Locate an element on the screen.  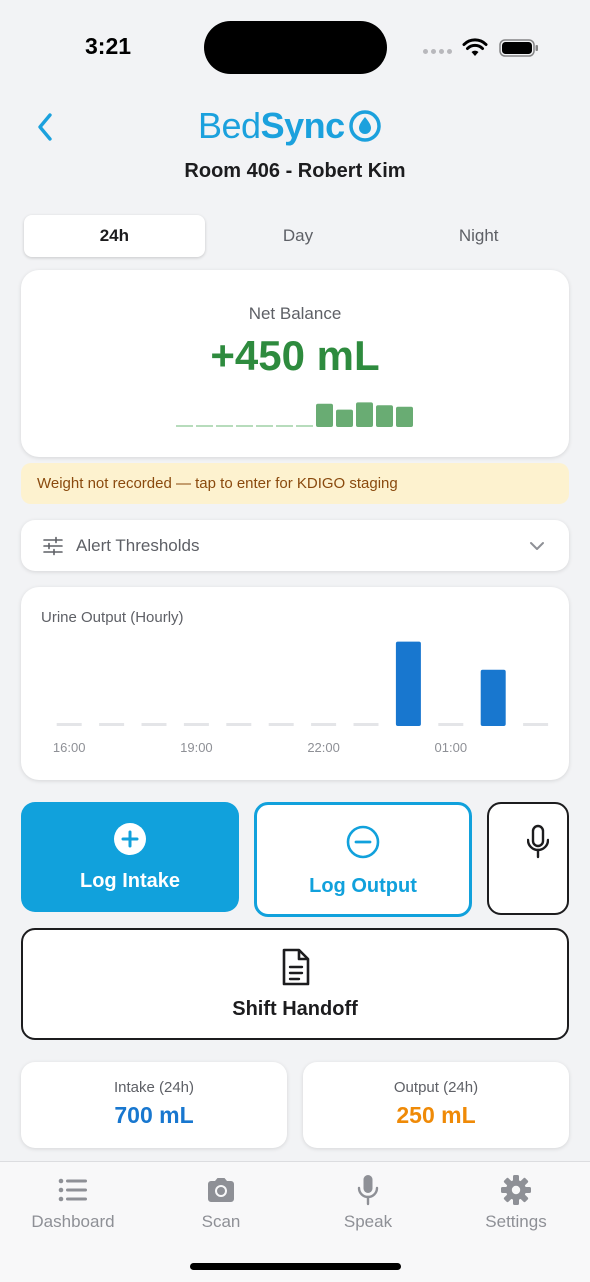
document-icon is located at coordinates (296, 967).